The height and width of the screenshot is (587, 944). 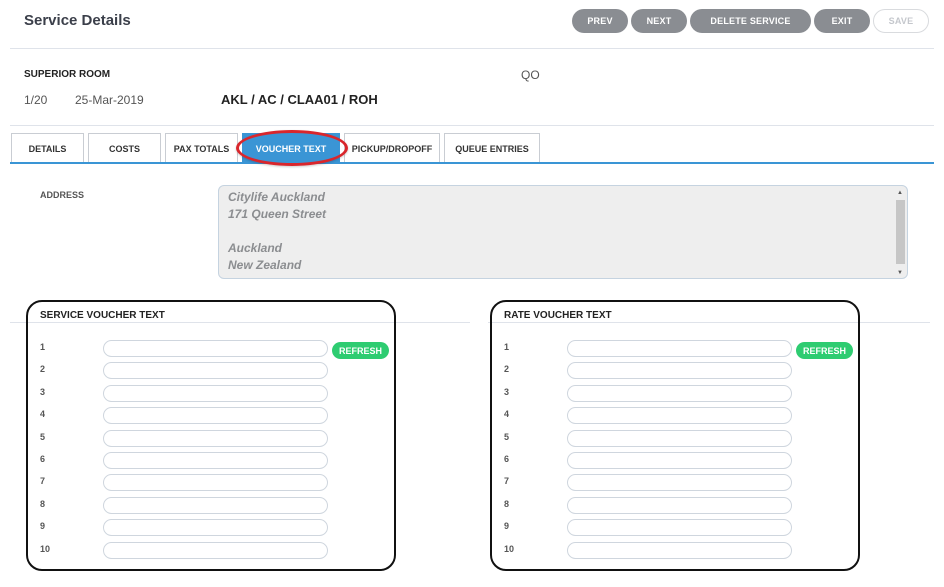 What do you see at coordinates (276, 197) in the screenshot?
I see `address-line: Citylife Auckland` at bounding box center [276, 197].